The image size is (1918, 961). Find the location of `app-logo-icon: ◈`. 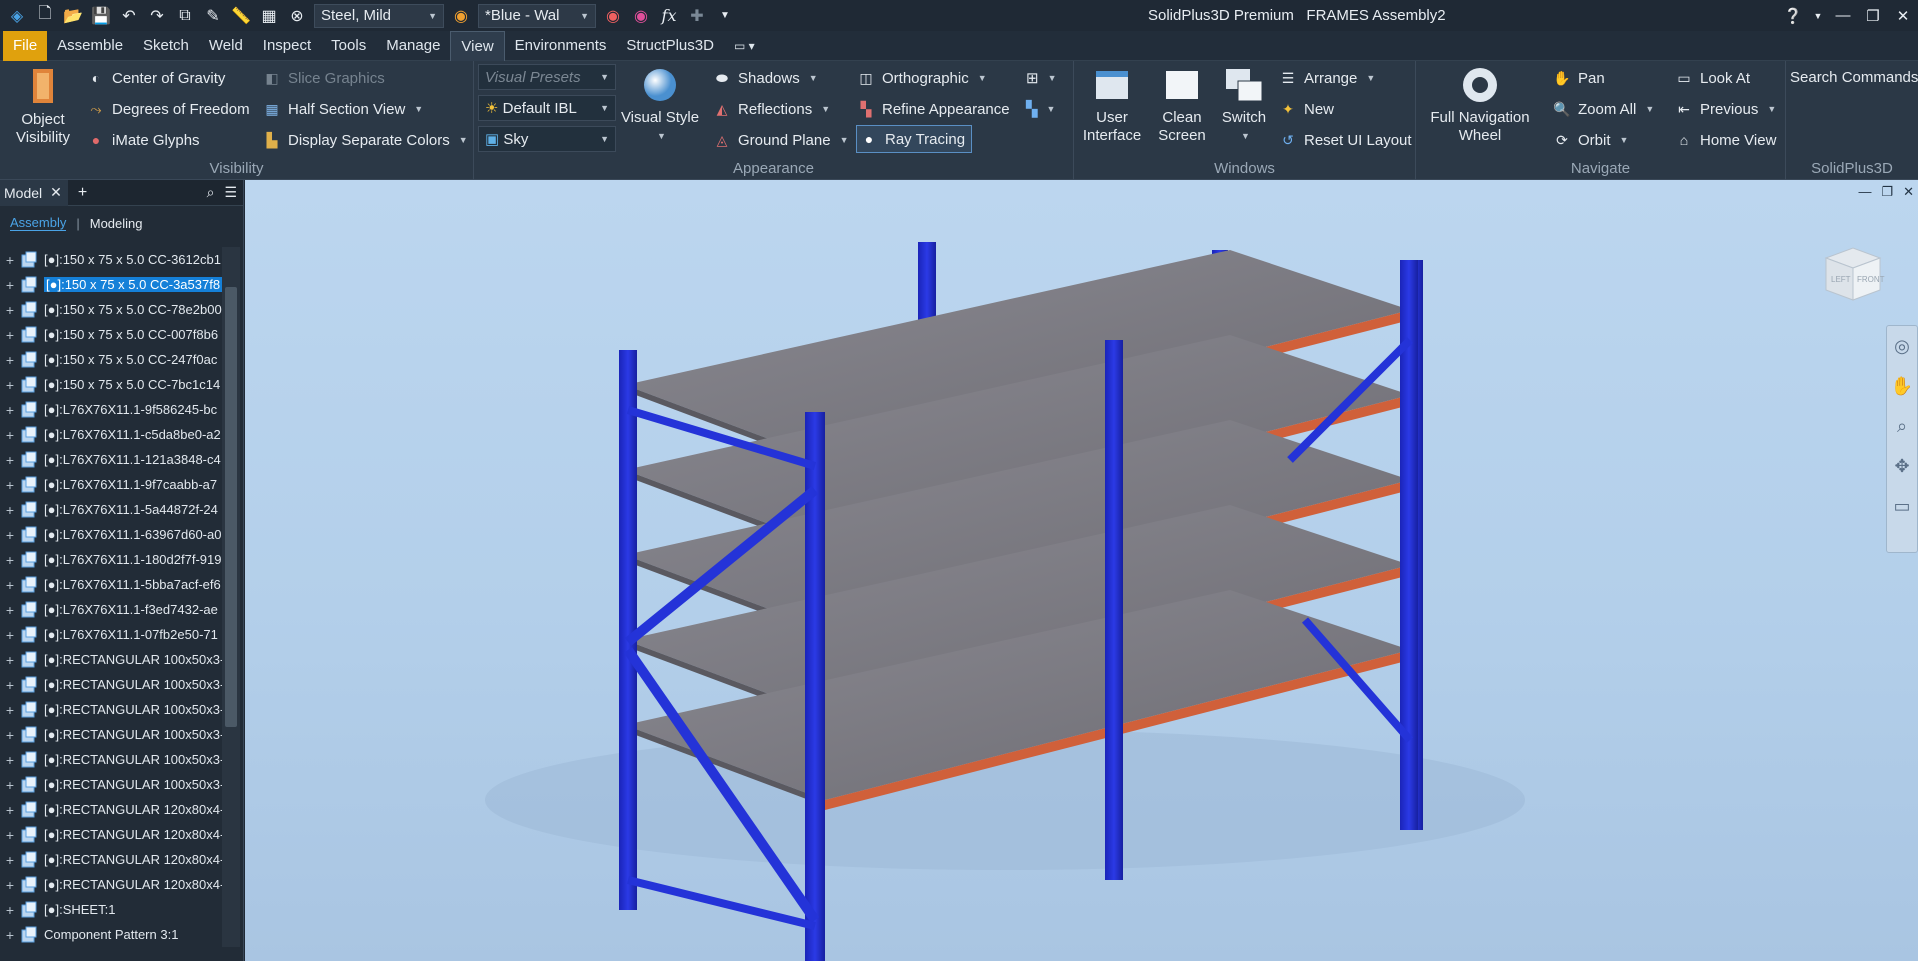

app-logo-icon: ◈ is located at coordinates (17, 16).